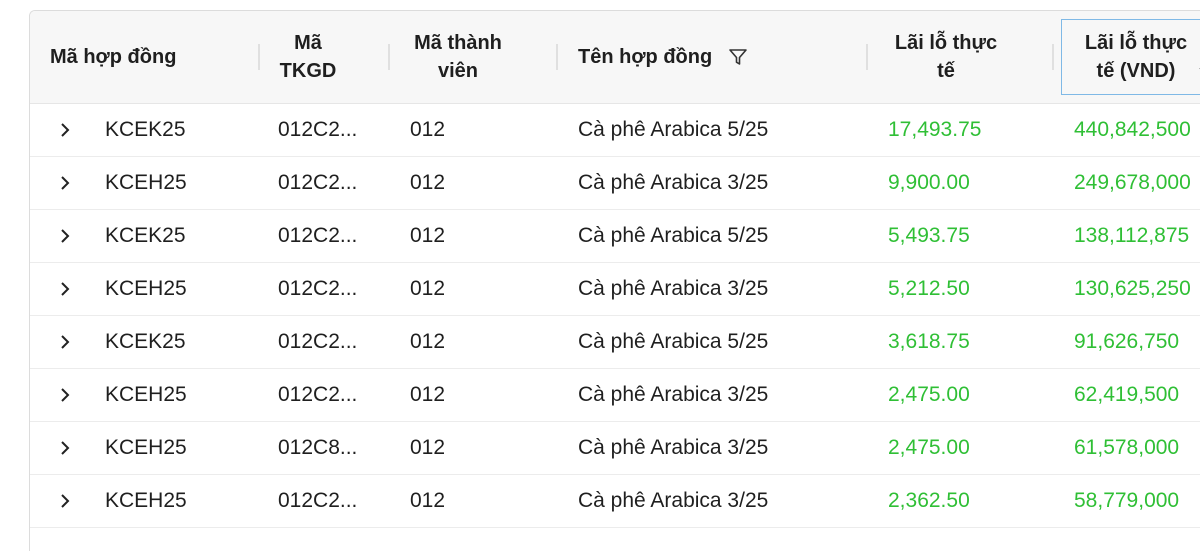  I want to click on column-header-pl: Lãi lỗ thực tế, so click(946, 57).